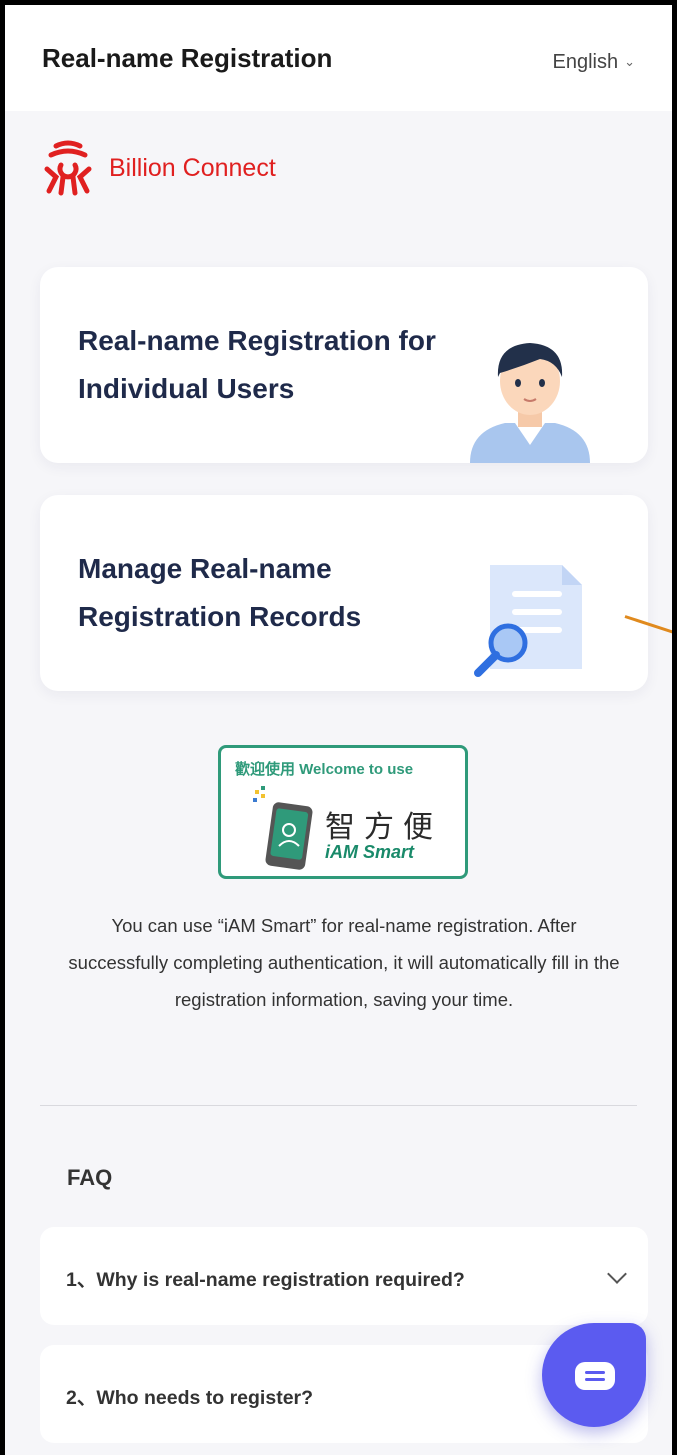  What do you see at coordinates (190, 1398) in the screenshot?
I see `faq-question: 2、Who needs to register?` at bounding box center [190, 1398].